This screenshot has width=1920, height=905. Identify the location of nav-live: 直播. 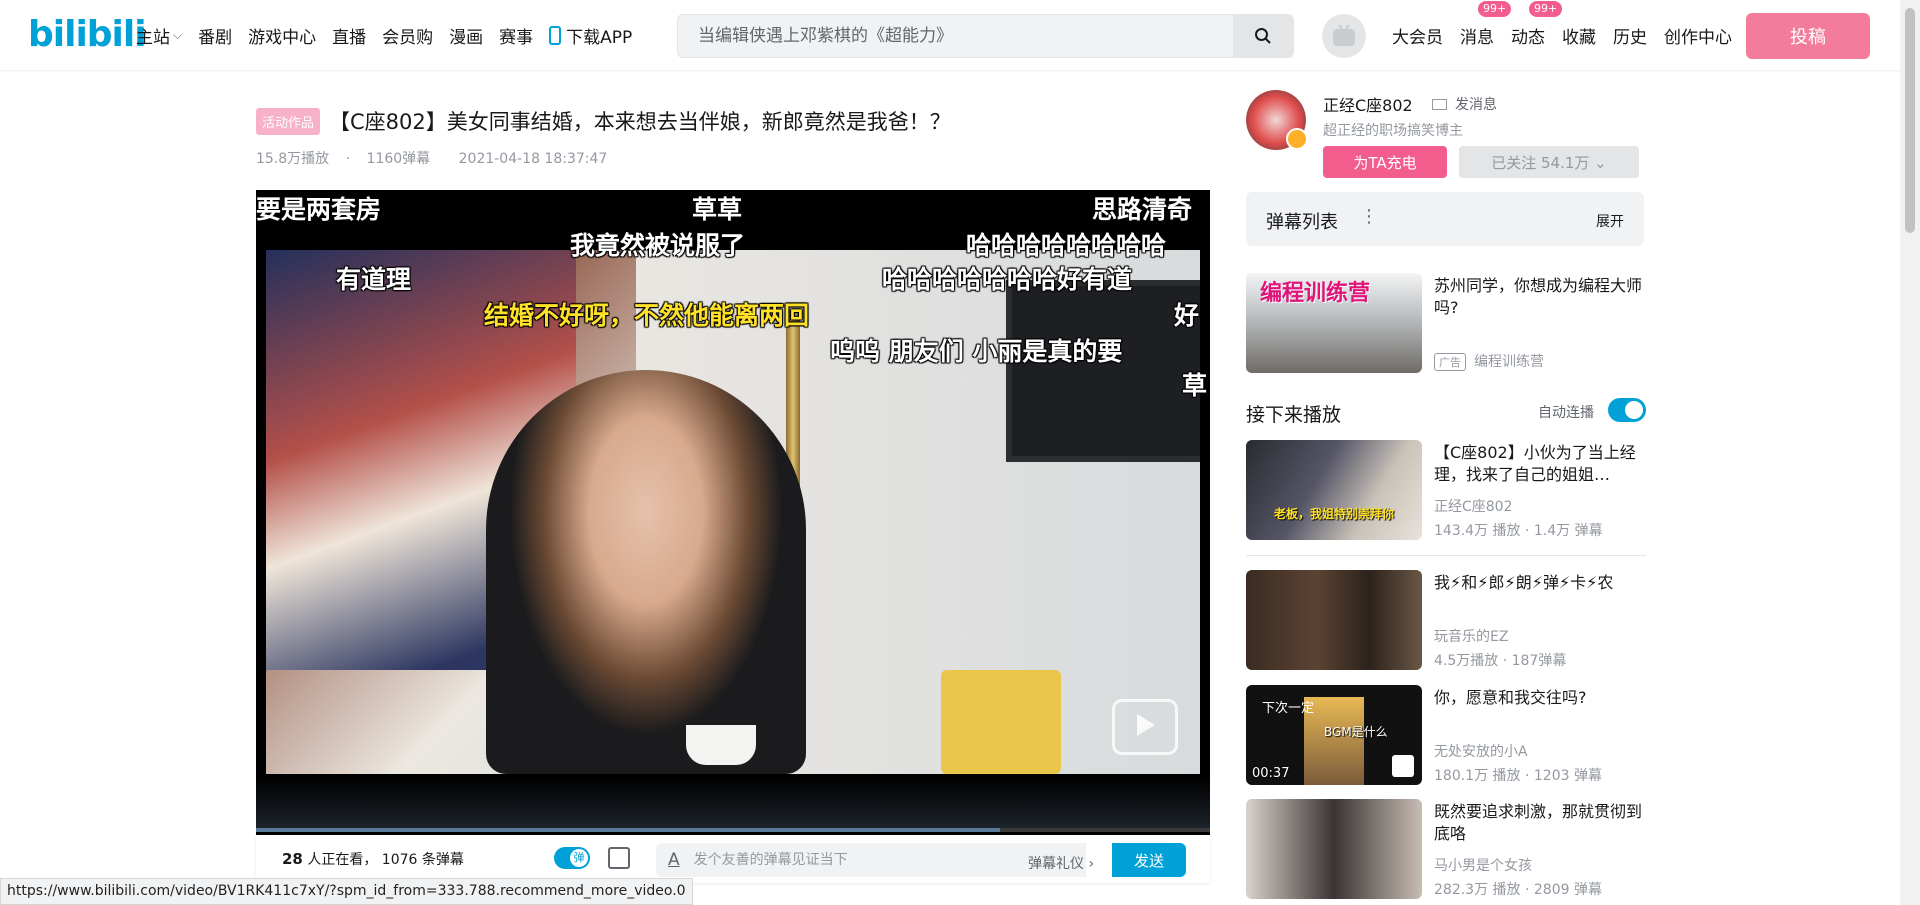
(349, 35).